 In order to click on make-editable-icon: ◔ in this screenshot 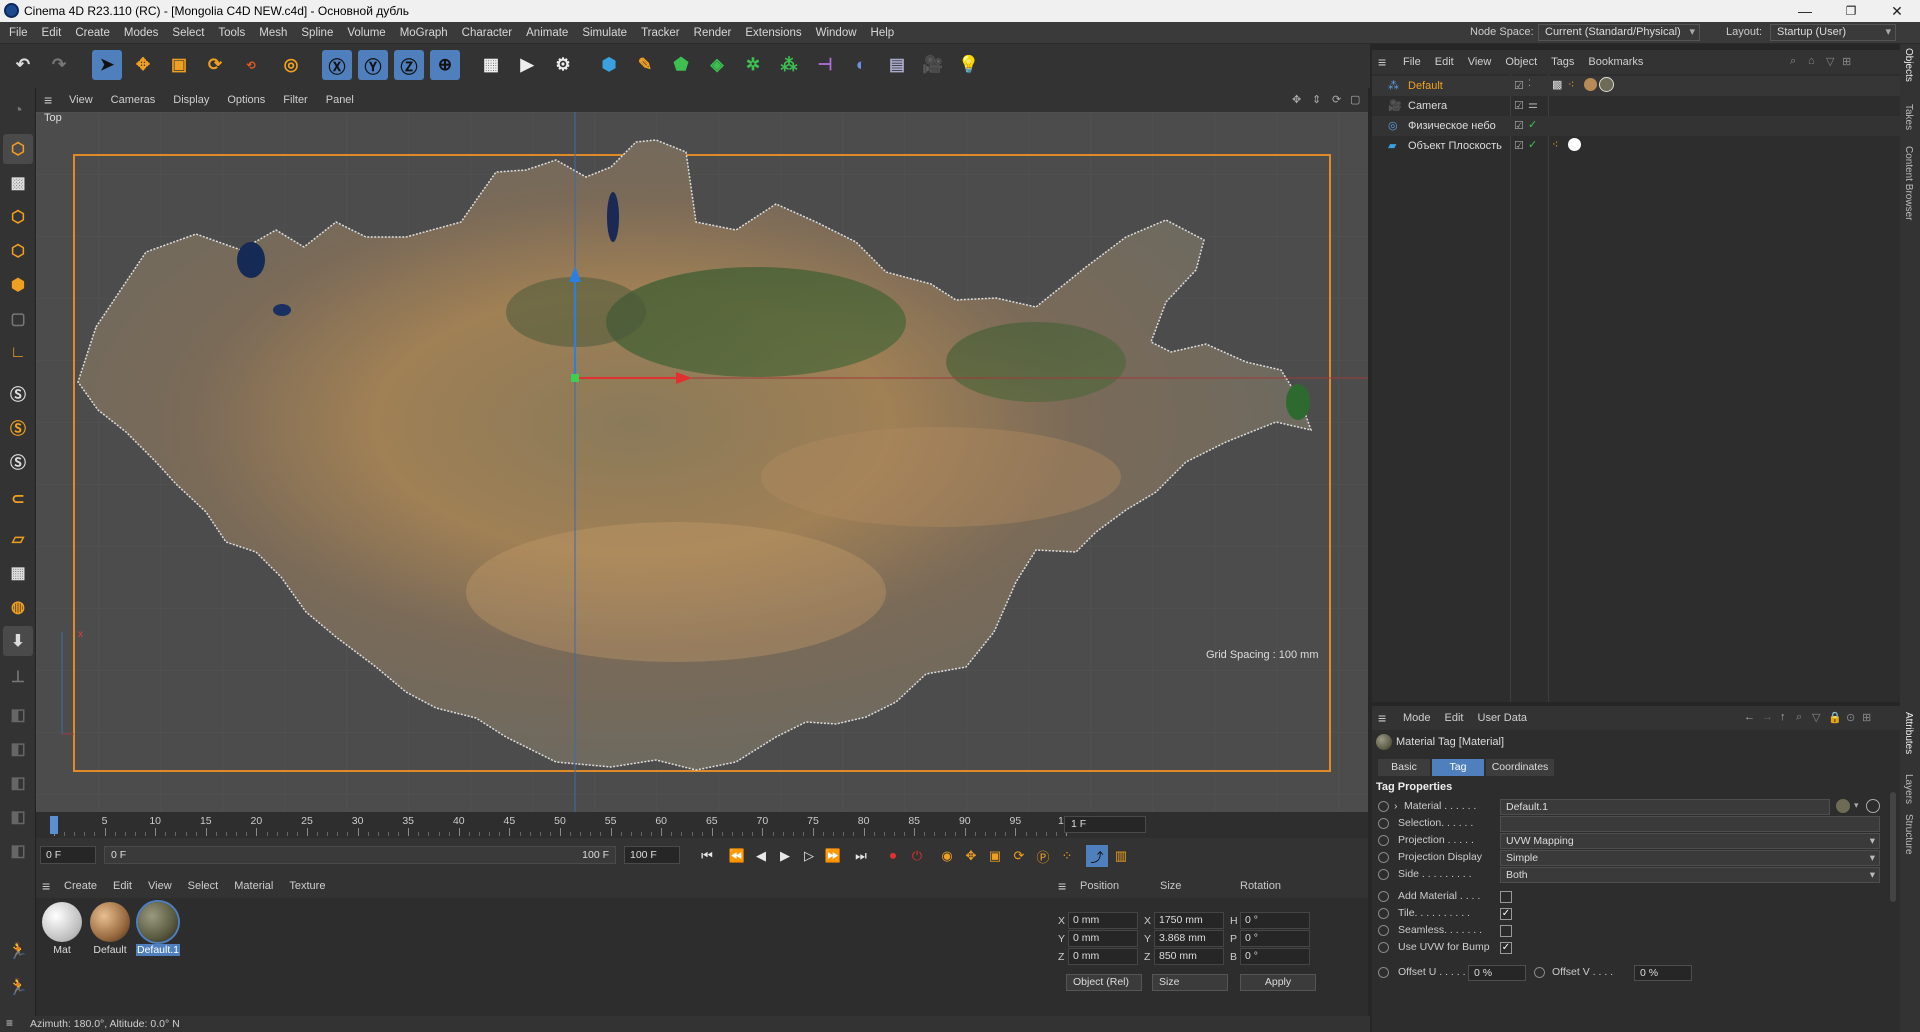, I will do `click(18, 111)`.